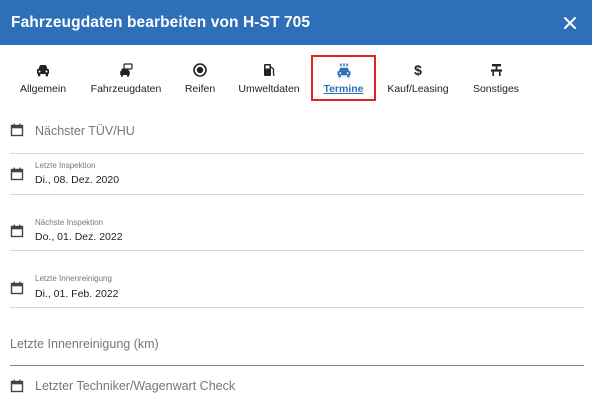 The height and width of the screenshot is (405, 592). What do you see at coordinates (200, 70) in the screenshot?
I see `tire-icon` at bounding box center [200, 70].